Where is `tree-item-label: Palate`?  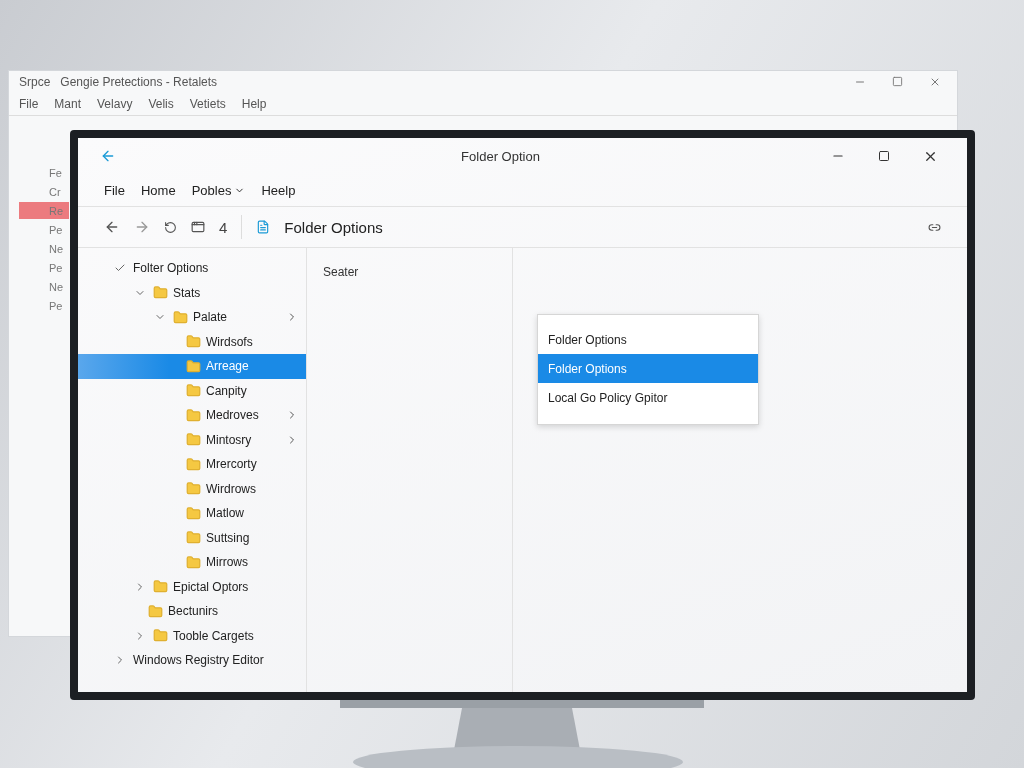 tree-item-label: Palate is located at coordinates (211, 317).